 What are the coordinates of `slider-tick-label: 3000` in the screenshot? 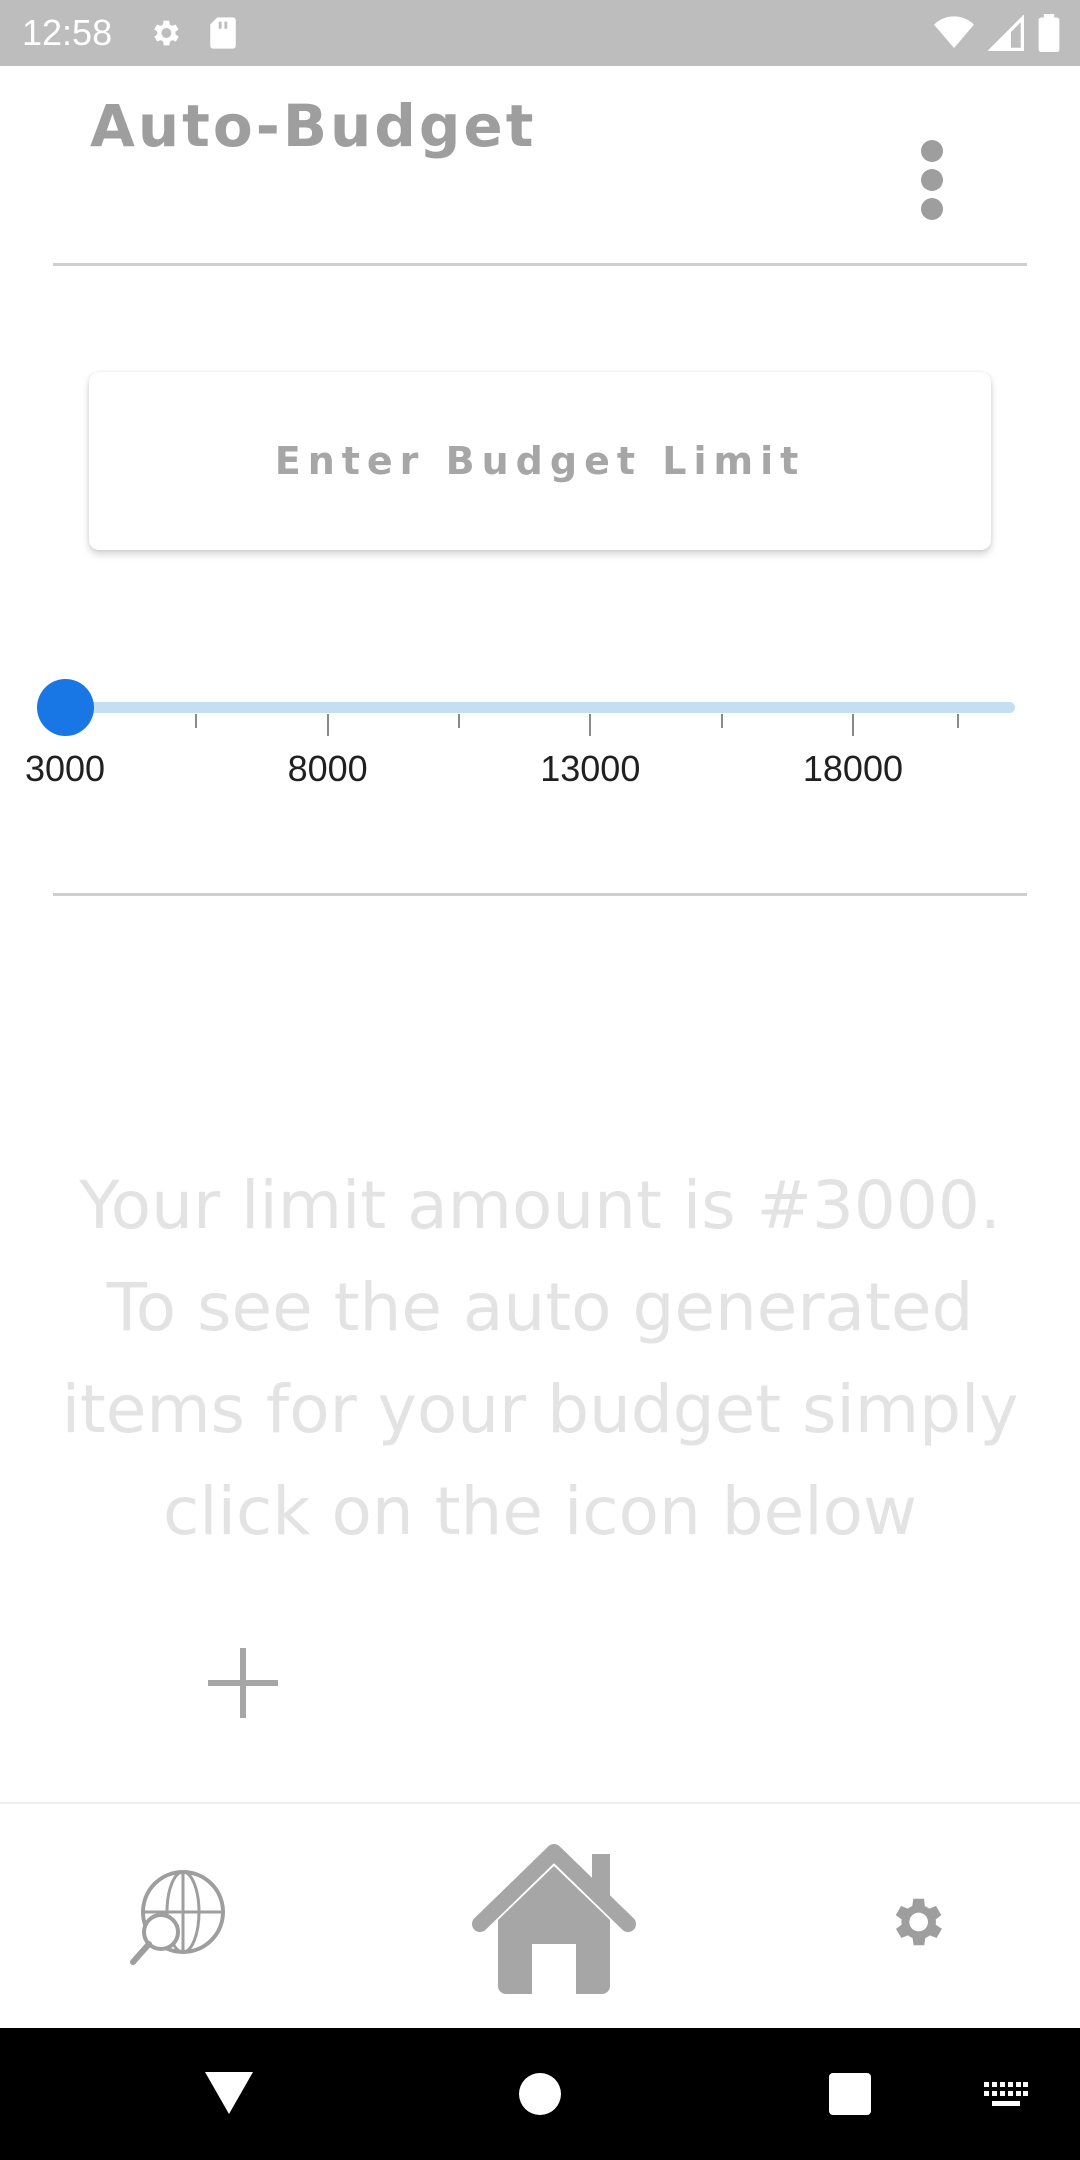 It's located at (65, 768).